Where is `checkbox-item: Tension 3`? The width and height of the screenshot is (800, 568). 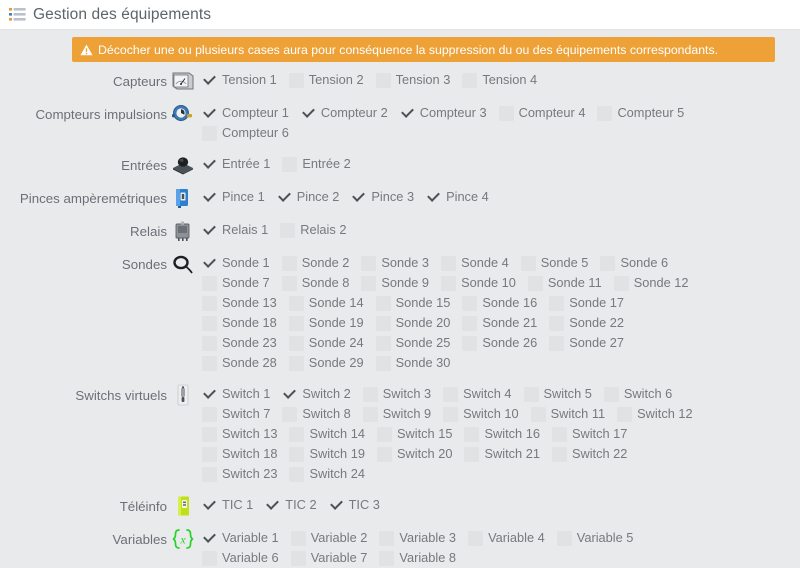 checkbox-item: Tension 3 is located at coordinates (412, 80).